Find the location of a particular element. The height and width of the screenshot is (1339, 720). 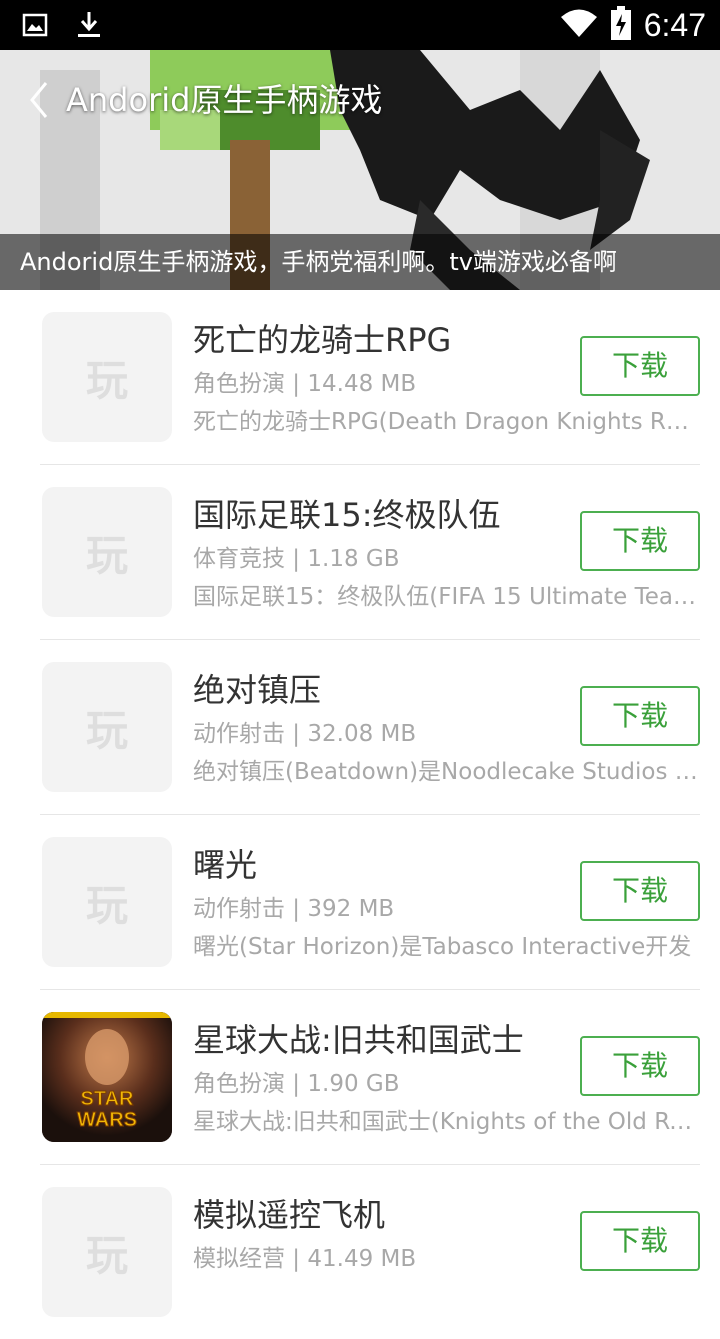

back-button is located at coordinates (44, 102).